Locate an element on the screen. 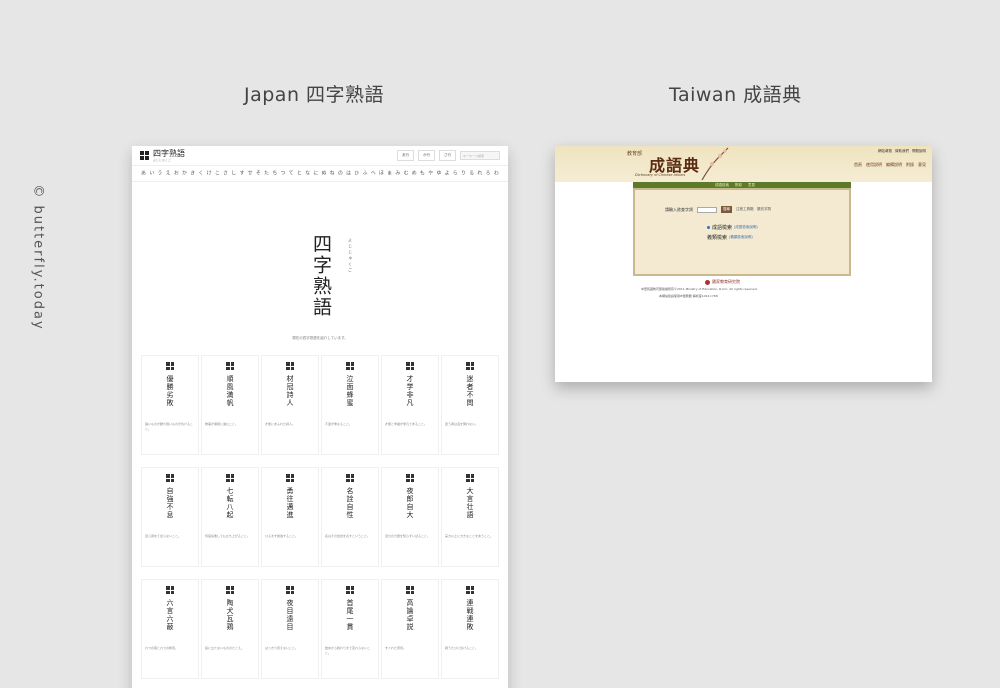  idiom-card: 連戦連敗 戦うたびに負けること。 is located at coordinates (470, 629).